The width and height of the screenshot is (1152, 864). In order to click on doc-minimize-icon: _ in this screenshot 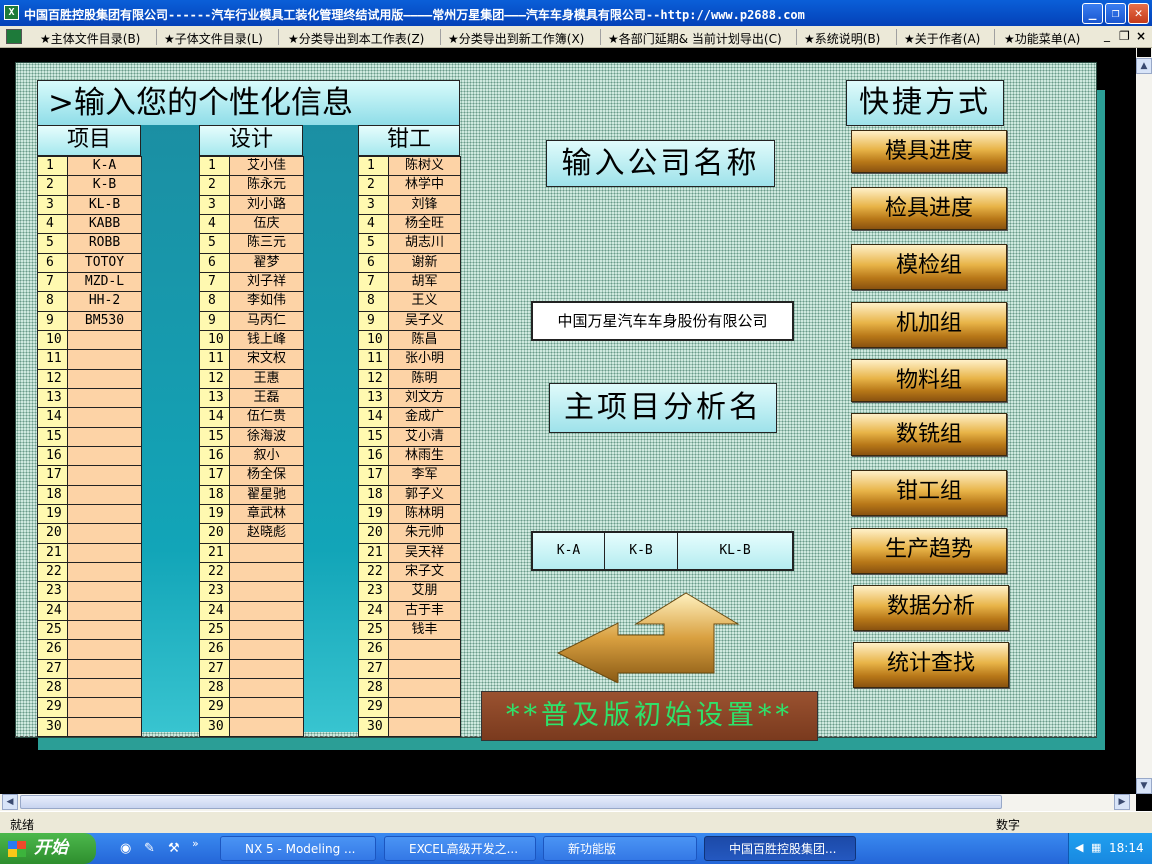, I will do `click(1107, 35)`.